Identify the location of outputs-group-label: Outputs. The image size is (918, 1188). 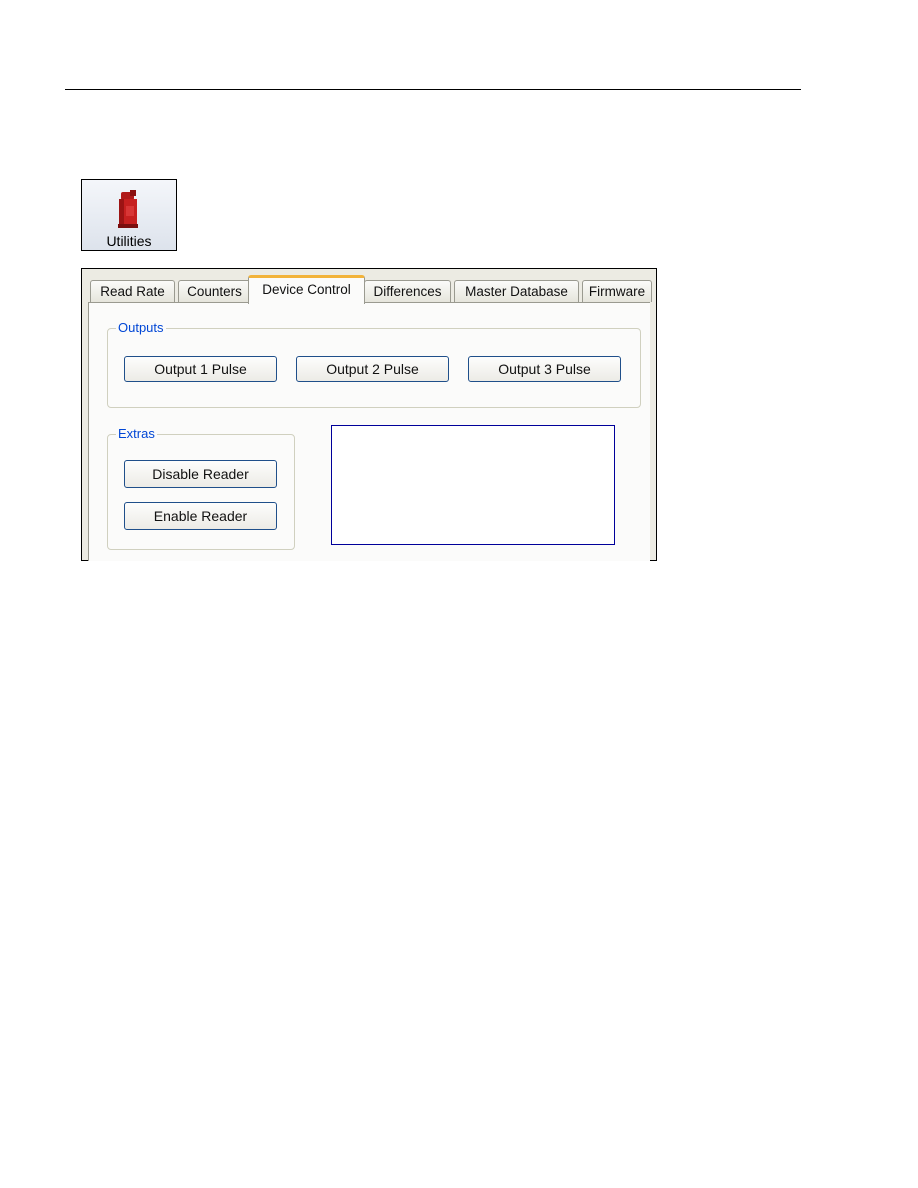
(141, 327).